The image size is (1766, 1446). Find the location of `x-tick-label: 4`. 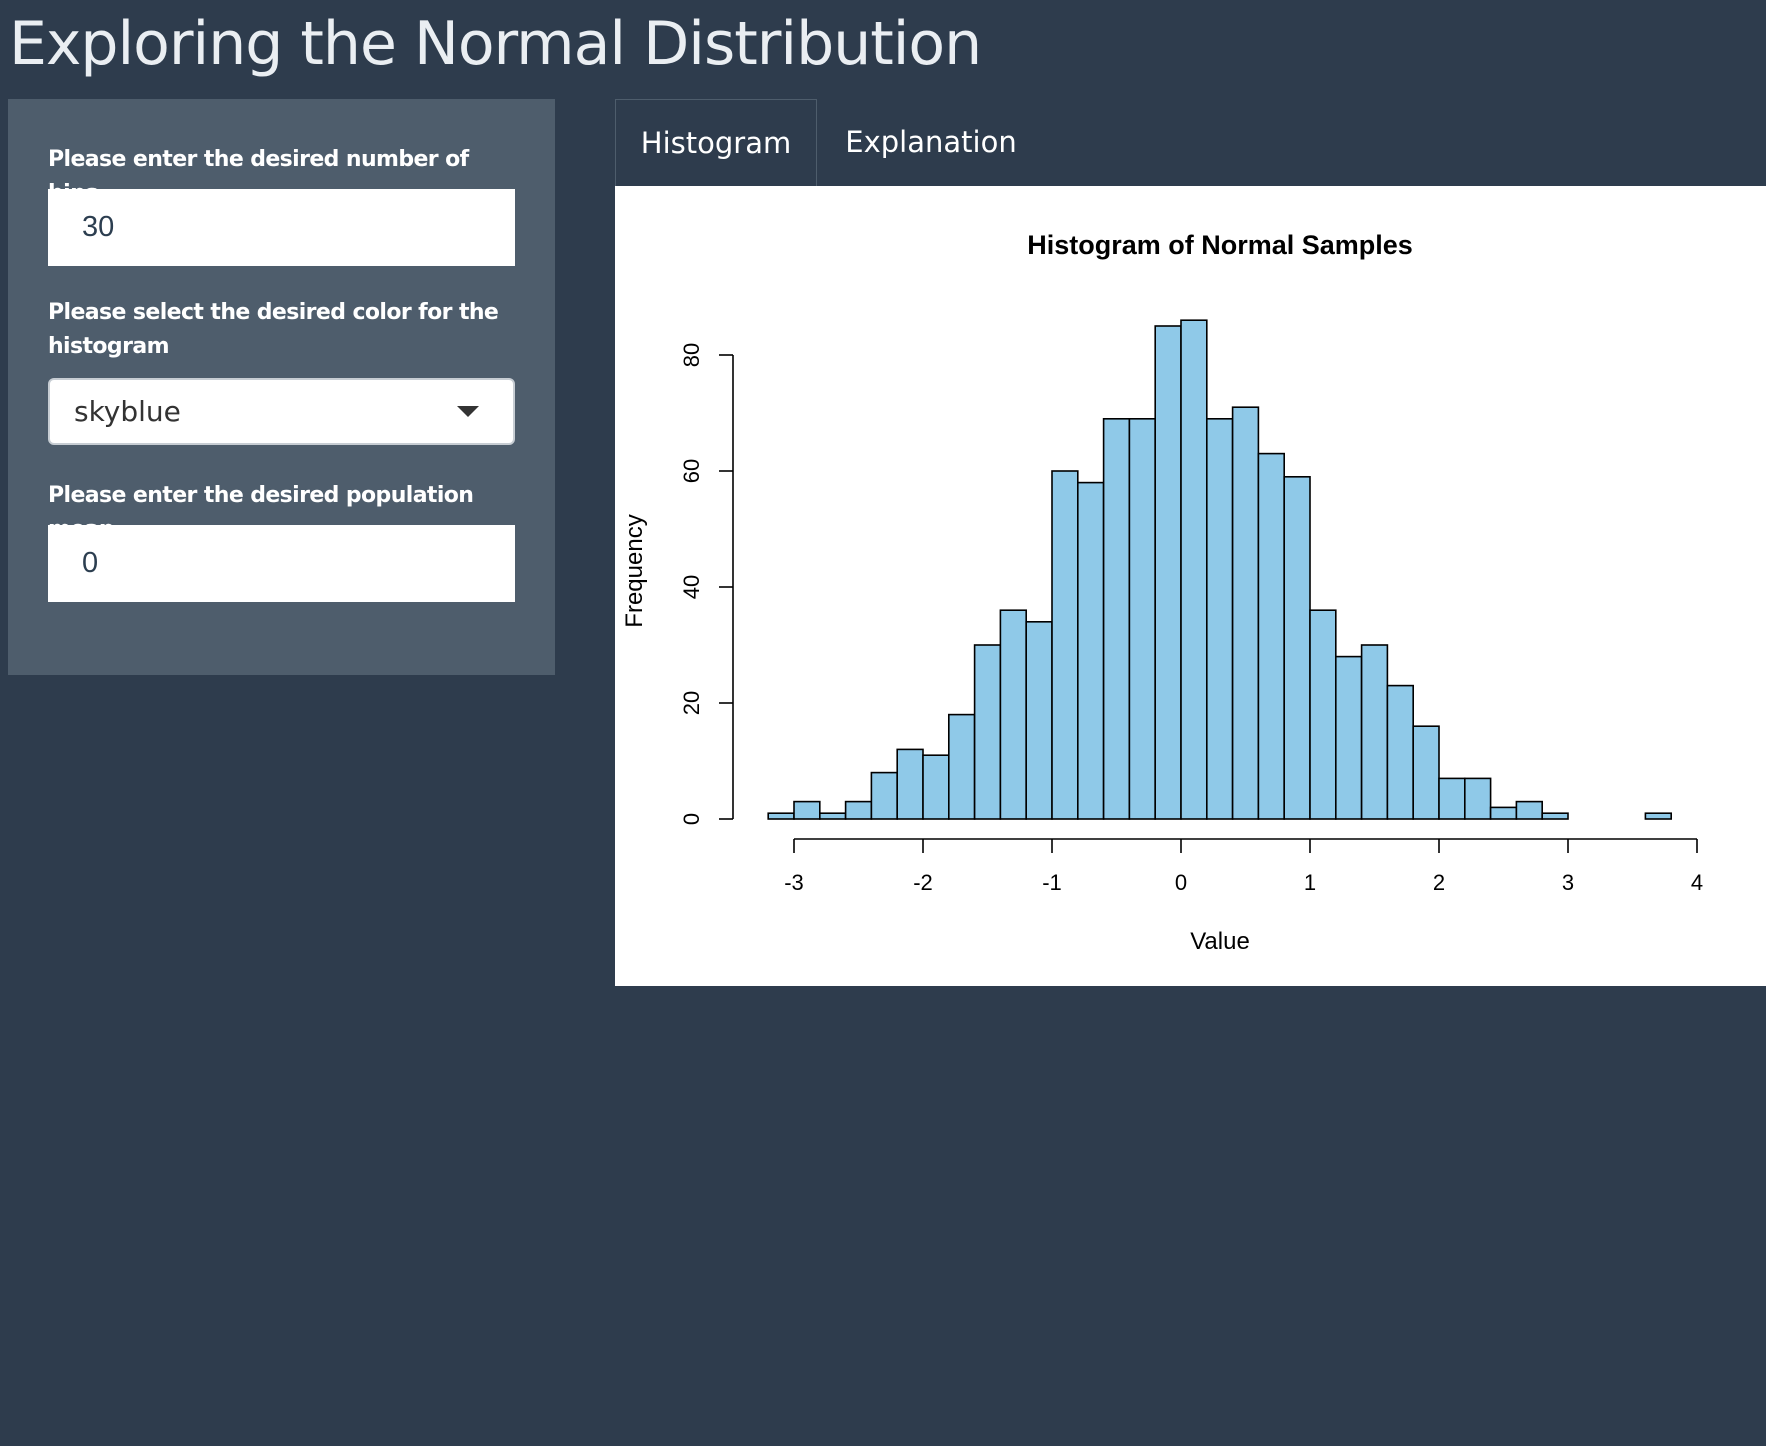

x-tick-label: 4 is located at coordinates (1697, 882).